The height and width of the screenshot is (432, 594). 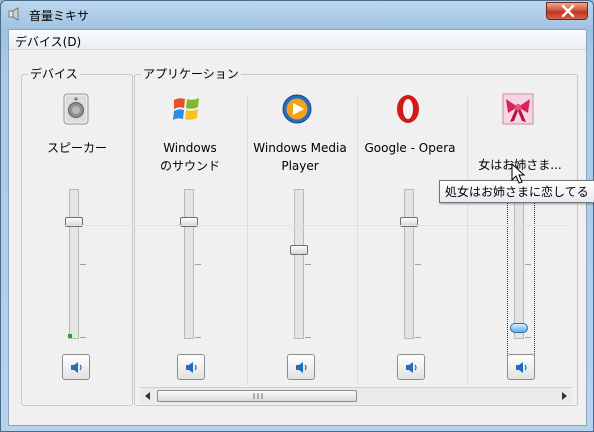 I want to click on app-name-windows-sounds: Windows のサウンド, so click(x=190, y=157).